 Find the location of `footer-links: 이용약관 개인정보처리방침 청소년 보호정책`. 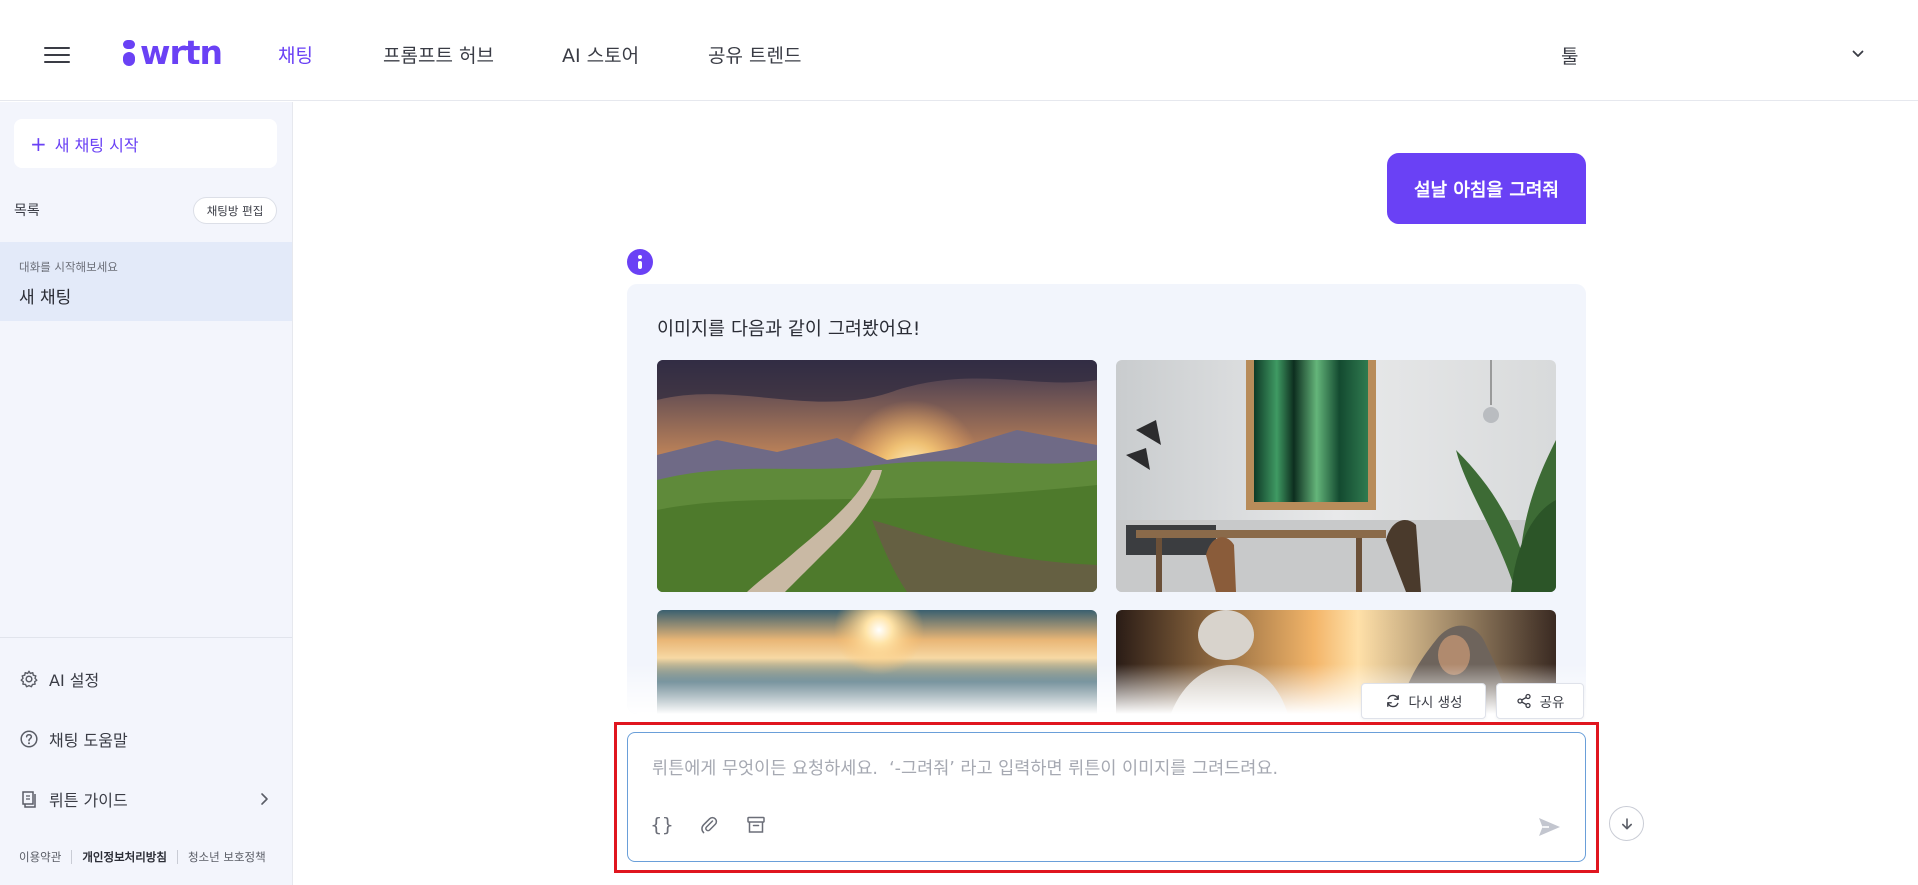

footer-links: 이용약관 개인정보처리방침 청소년 보호정책 is located at coordinates (142, 857).